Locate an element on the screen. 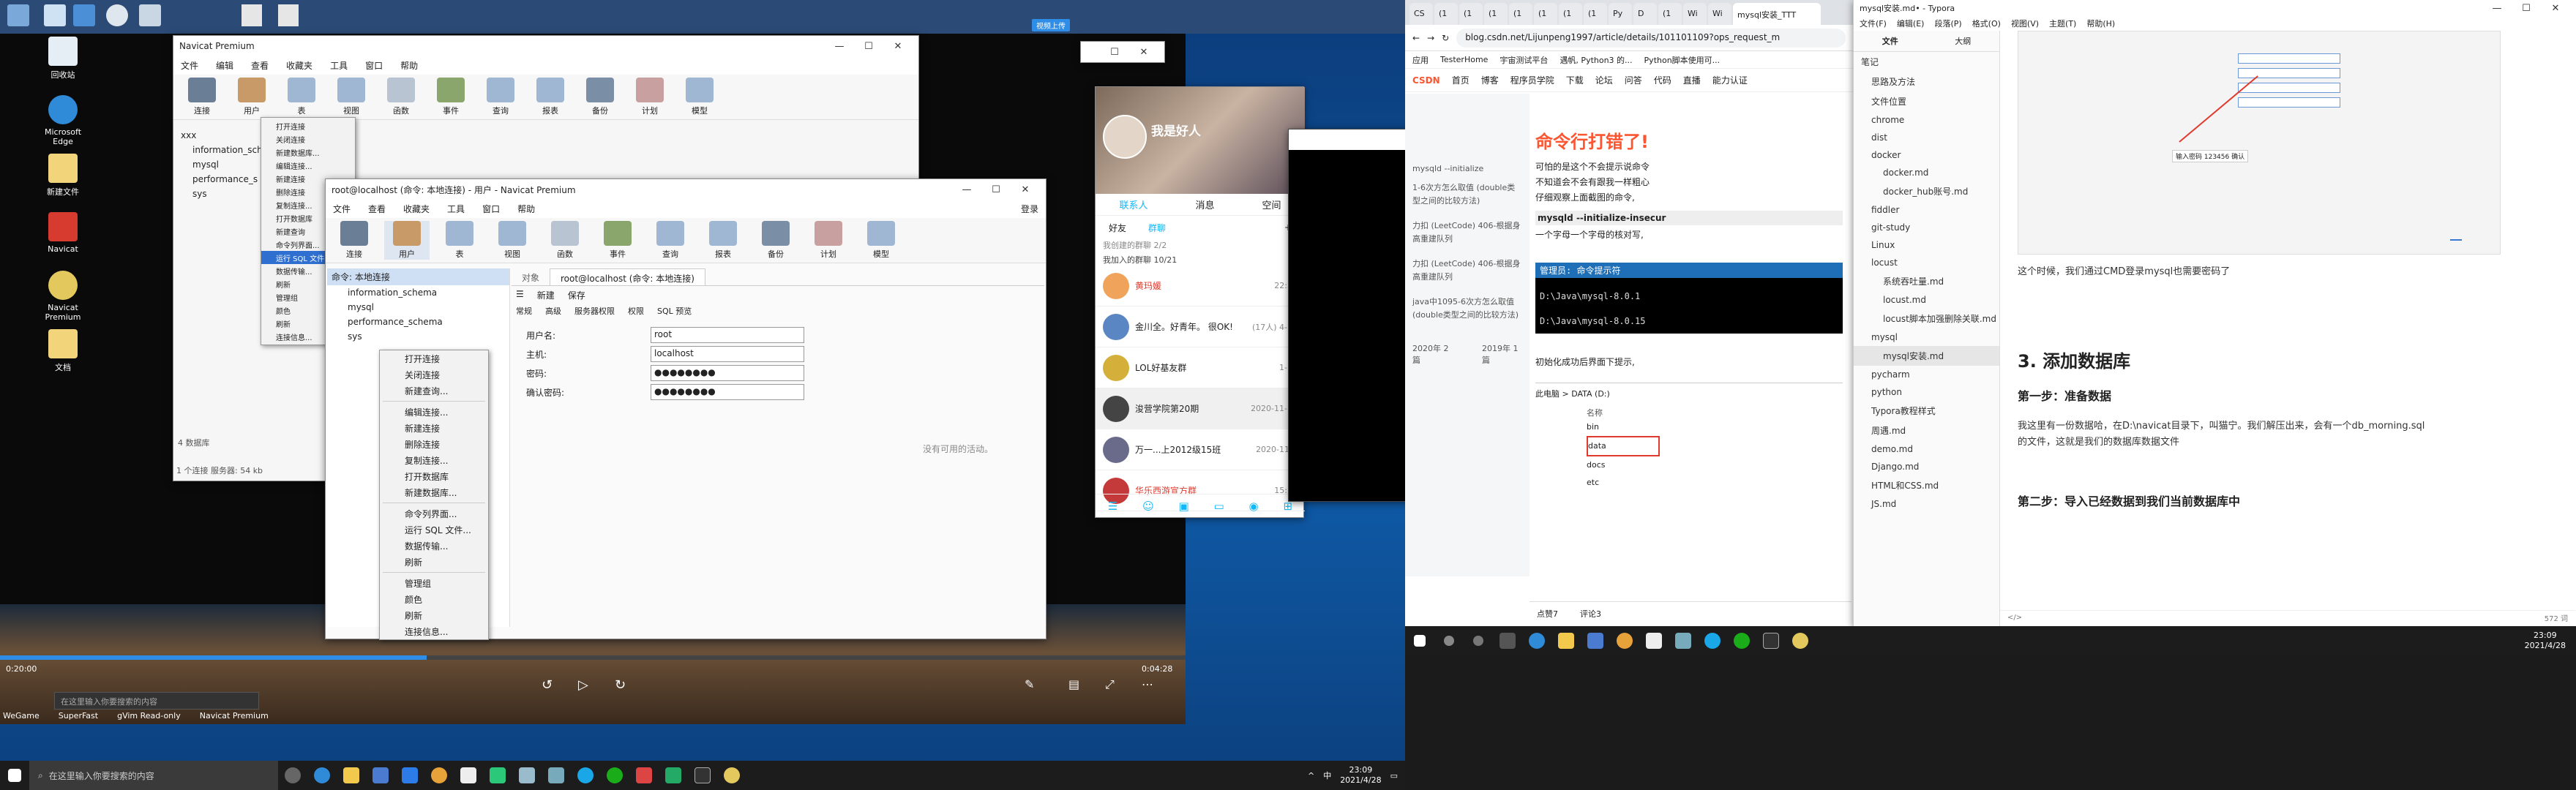 Image resolution: width=2576 pixels, height=790 pixels. menu-item: 帮助(H) is located at coordinates (2100, 23).